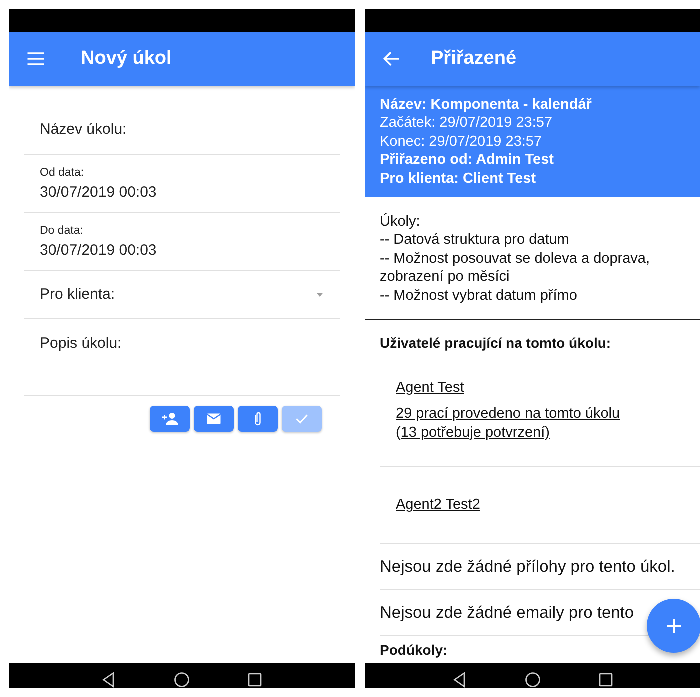 This screenshot has width=700, height=697. Describe the element at coordinates (479, 296) in the screenshot. I see `description-line: -- Možnost vybrat datum přímo` at that location.